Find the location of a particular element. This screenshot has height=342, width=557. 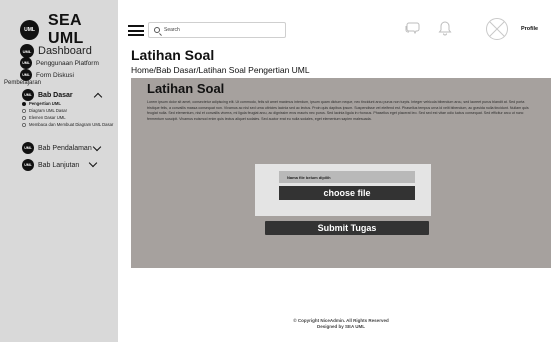

sidebar-group-label: Bab Pendalaman is located at coordinates (65, 148).